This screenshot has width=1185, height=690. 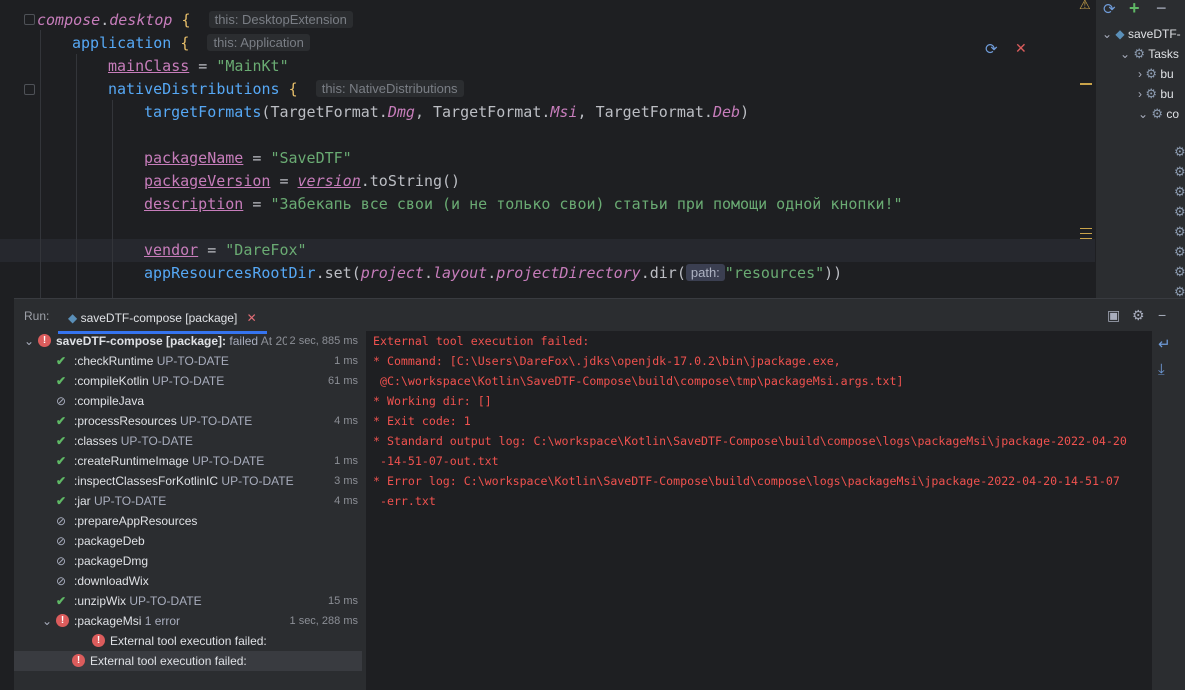 What do you see at coordinates (188, 421) in the screenshot?
I see `build-tree-row: ✔:processResources UP-TO-DATE 4 ms` at bounding box center [188, 421].